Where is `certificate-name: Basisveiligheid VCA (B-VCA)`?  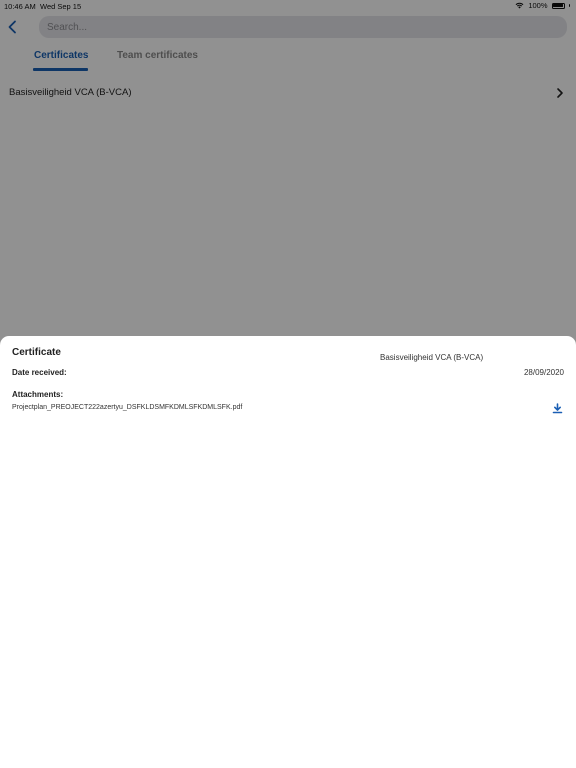
certificate-name: Basisveiligheid VCA (B-VCA) is located at coordinates (432, 357).